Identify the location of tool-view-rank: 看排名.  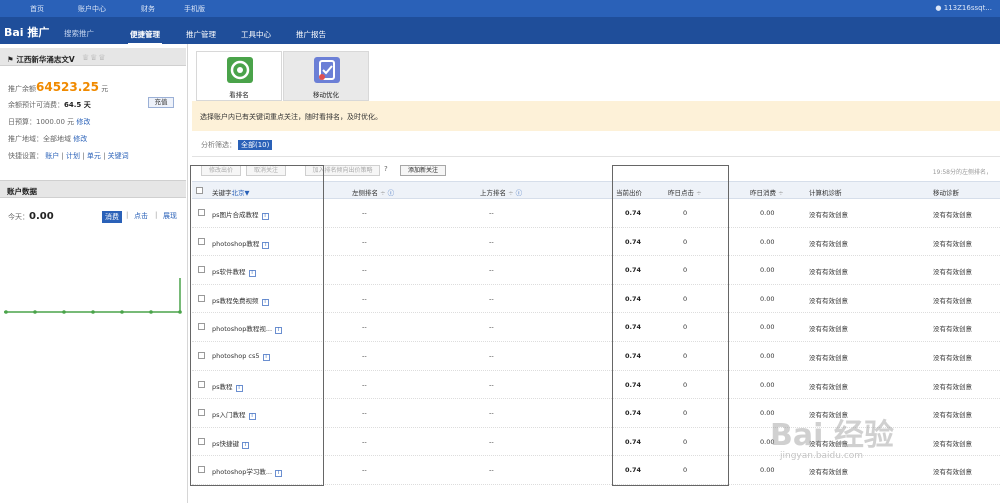
(239, 76).